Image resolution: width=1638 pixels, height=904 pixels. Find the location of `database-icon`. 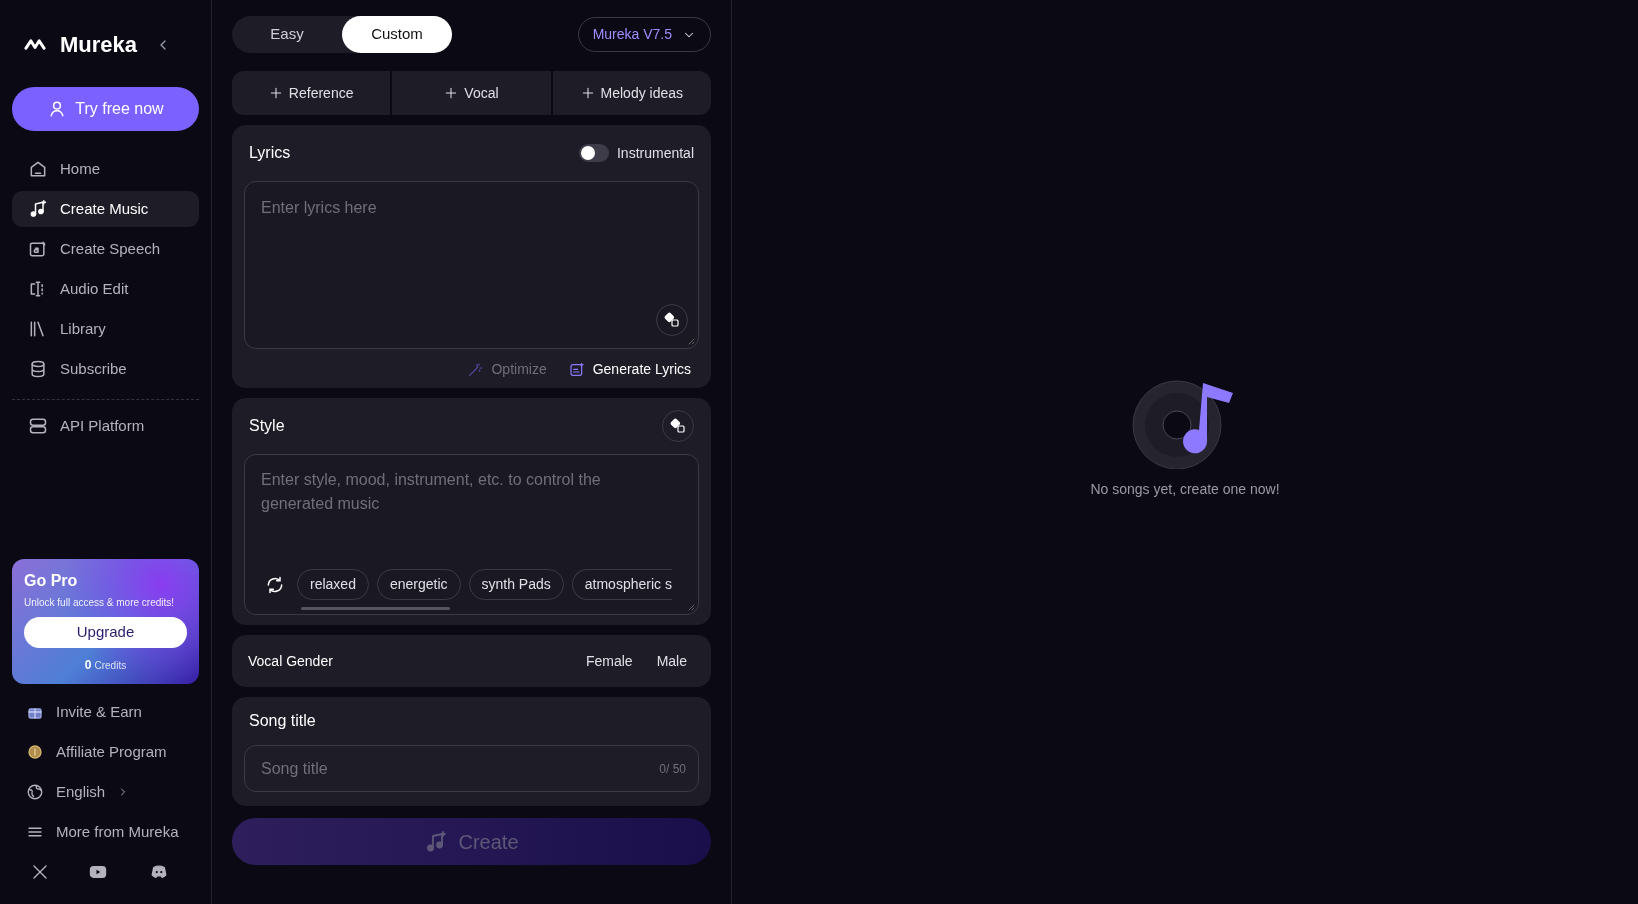

database-icon is located at coordinates (38, 369).